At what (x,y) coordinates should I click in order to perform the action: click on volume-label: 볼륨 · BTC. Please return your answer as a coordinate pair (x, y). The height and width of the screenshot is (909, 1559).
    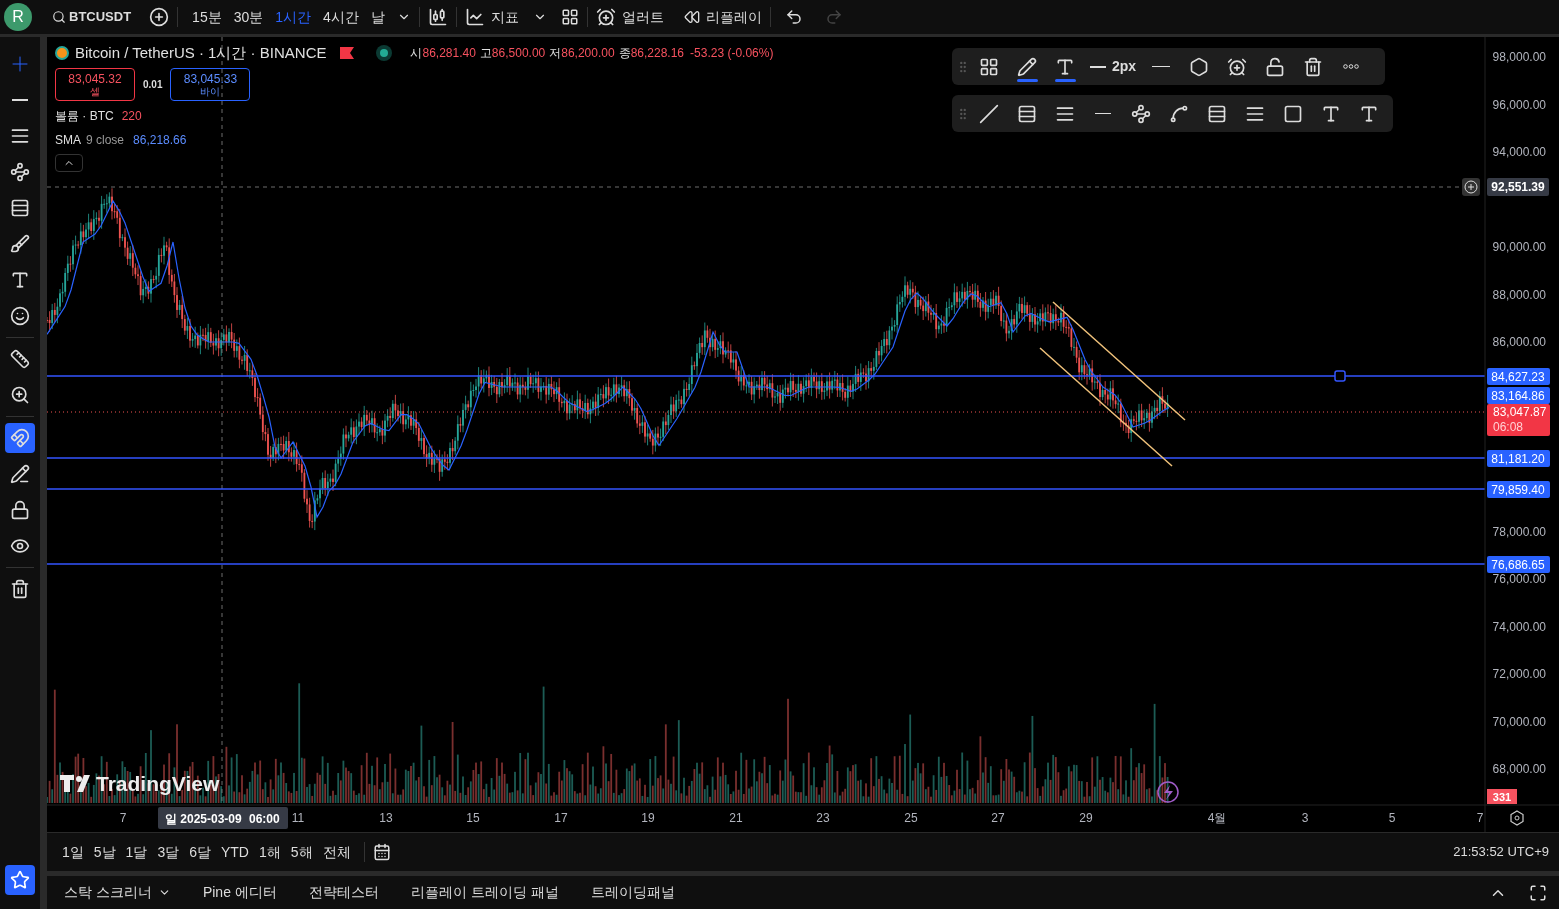
    Looking at the image, I should click on (84, 116).